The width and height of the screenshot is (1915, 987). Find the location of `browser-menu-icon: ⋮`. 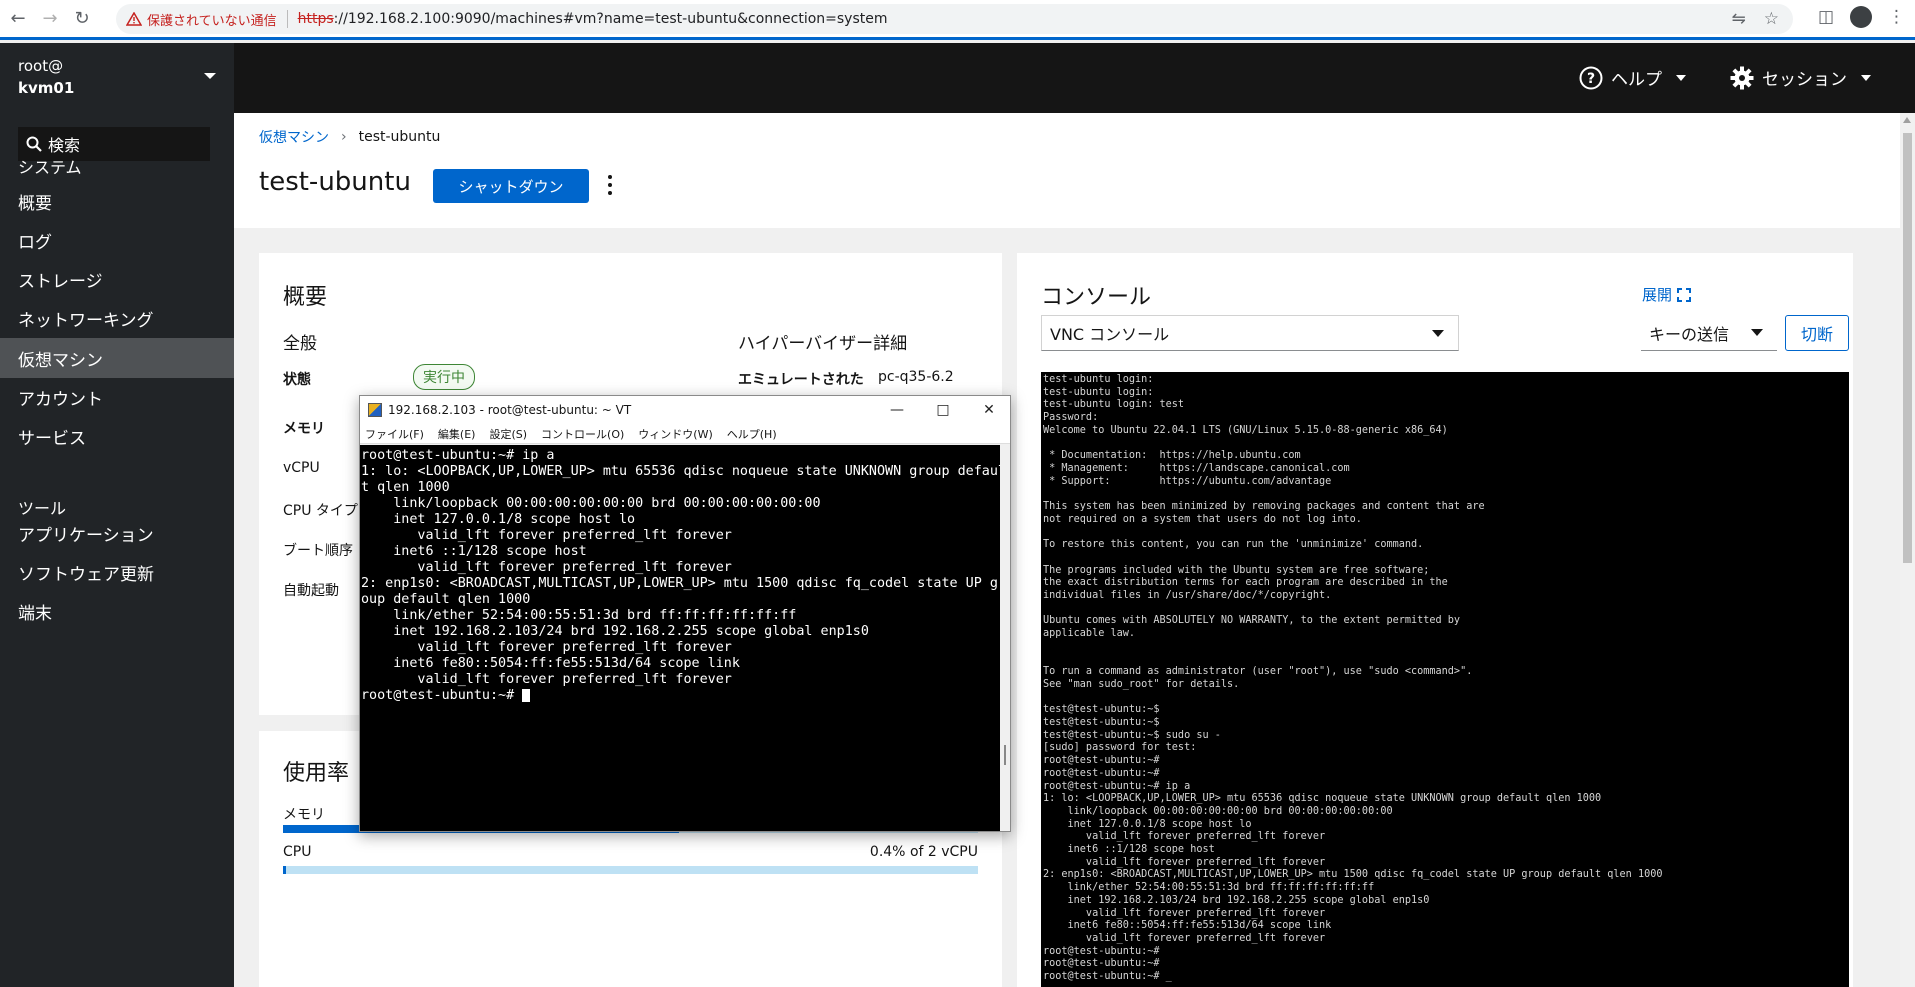

browser-menu-icon: ⋮ is located at coordinates (1896, 17).